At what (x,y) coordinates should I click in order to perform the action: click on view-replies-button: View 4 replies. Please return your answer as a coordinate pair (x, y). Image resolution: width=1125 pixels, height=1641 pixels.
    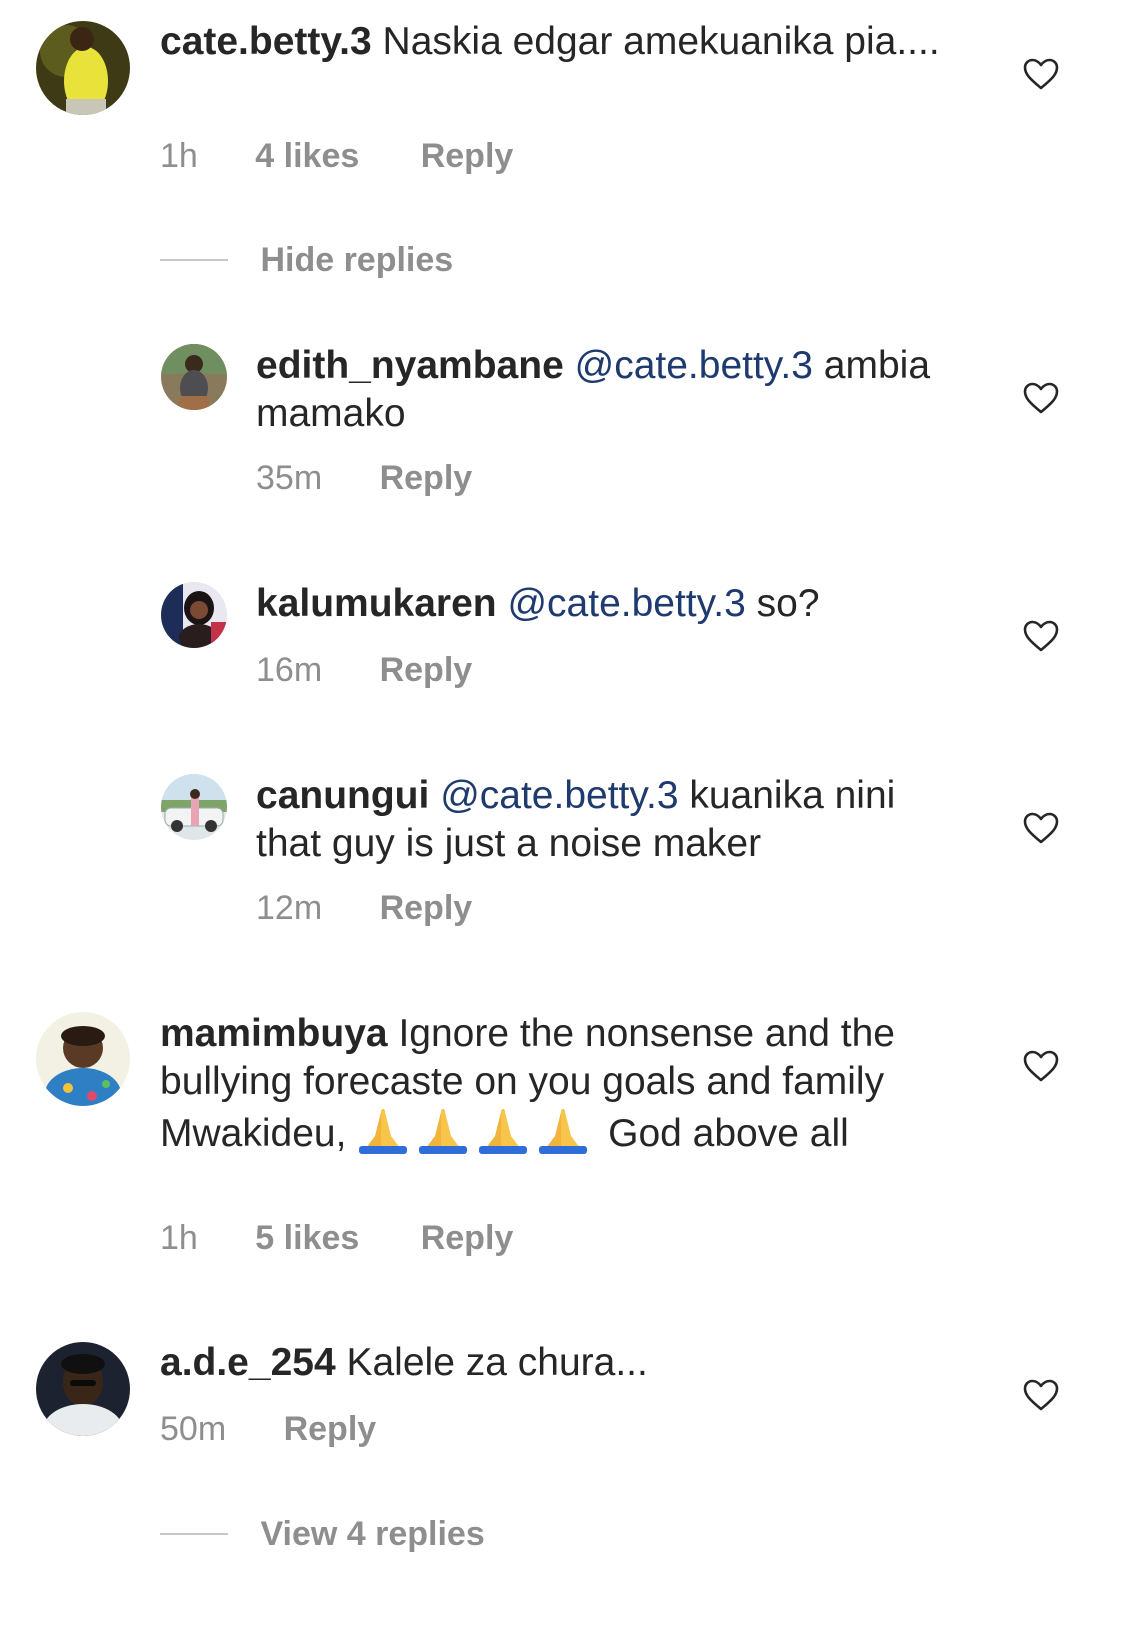
    Looking at the image, I should click on (322, 1534).